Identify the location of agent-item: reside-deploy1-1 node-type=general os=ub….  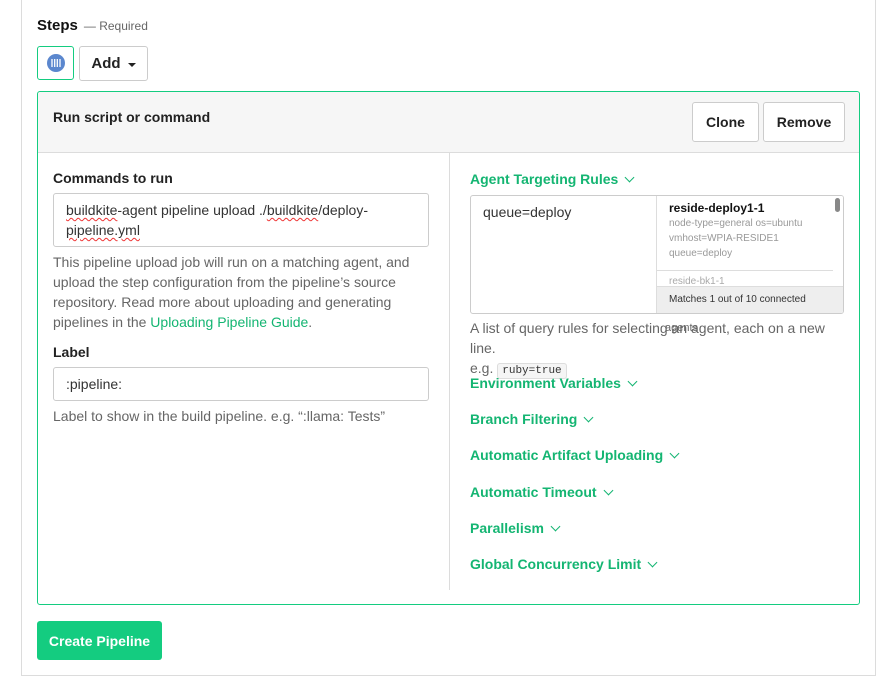
(749, 231).